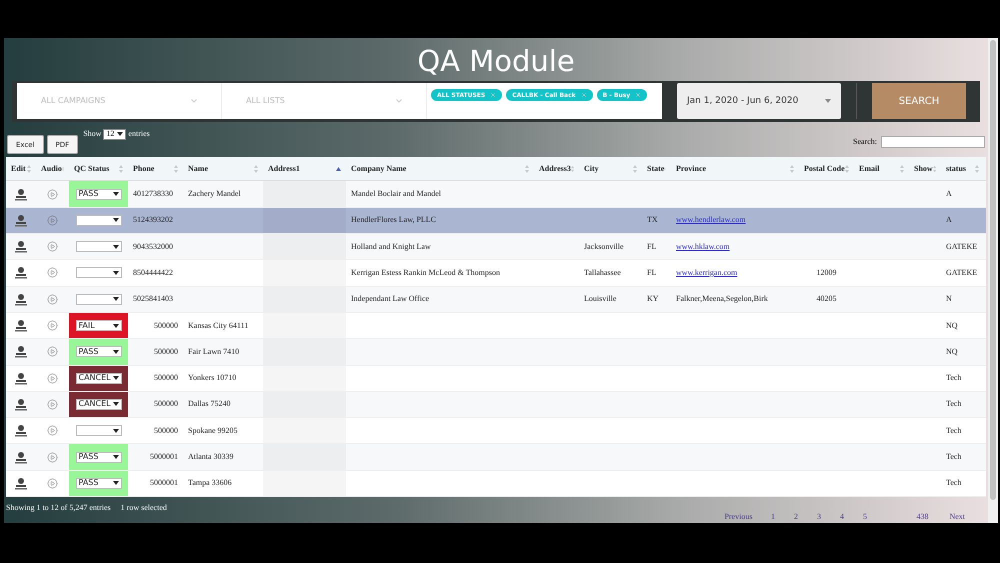  What do you see at coordinates (703, 246) in the screenshot?
I see `website-link: www.hklaw.com` at bounding box center [703, 246].